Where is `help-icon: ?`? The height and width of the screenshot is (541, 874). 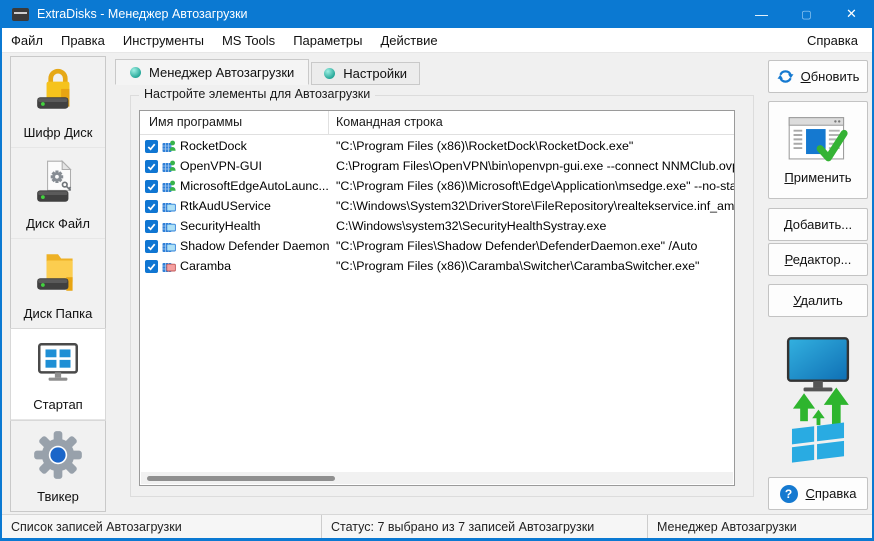
help-icon: ? is located at coordinates (788, 493).